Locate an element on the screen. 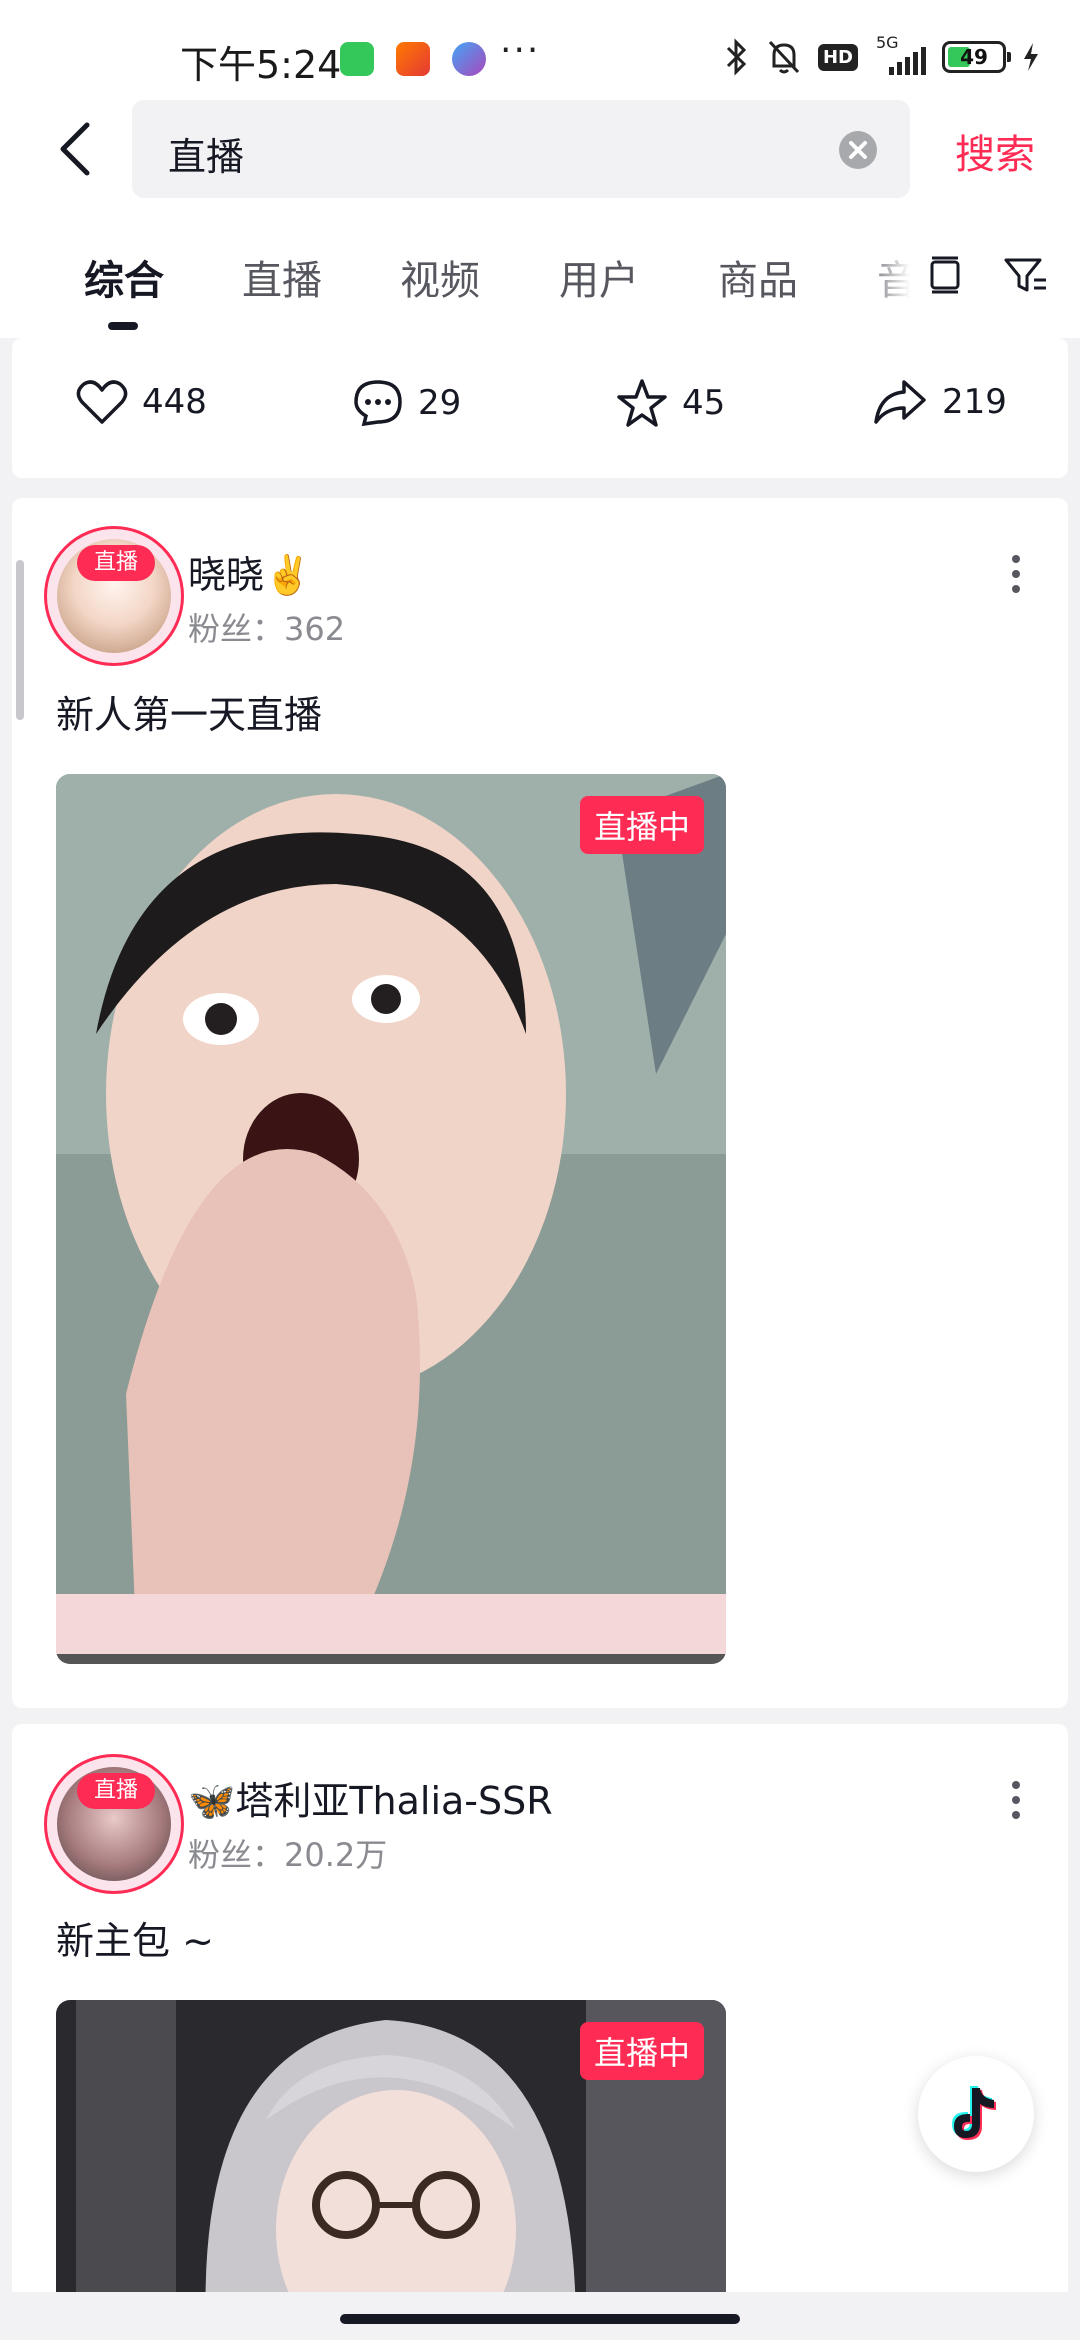 This screenshot has width=1080, height=2340. search-header: 直播 搜索 is located at coordinates (540, 155).